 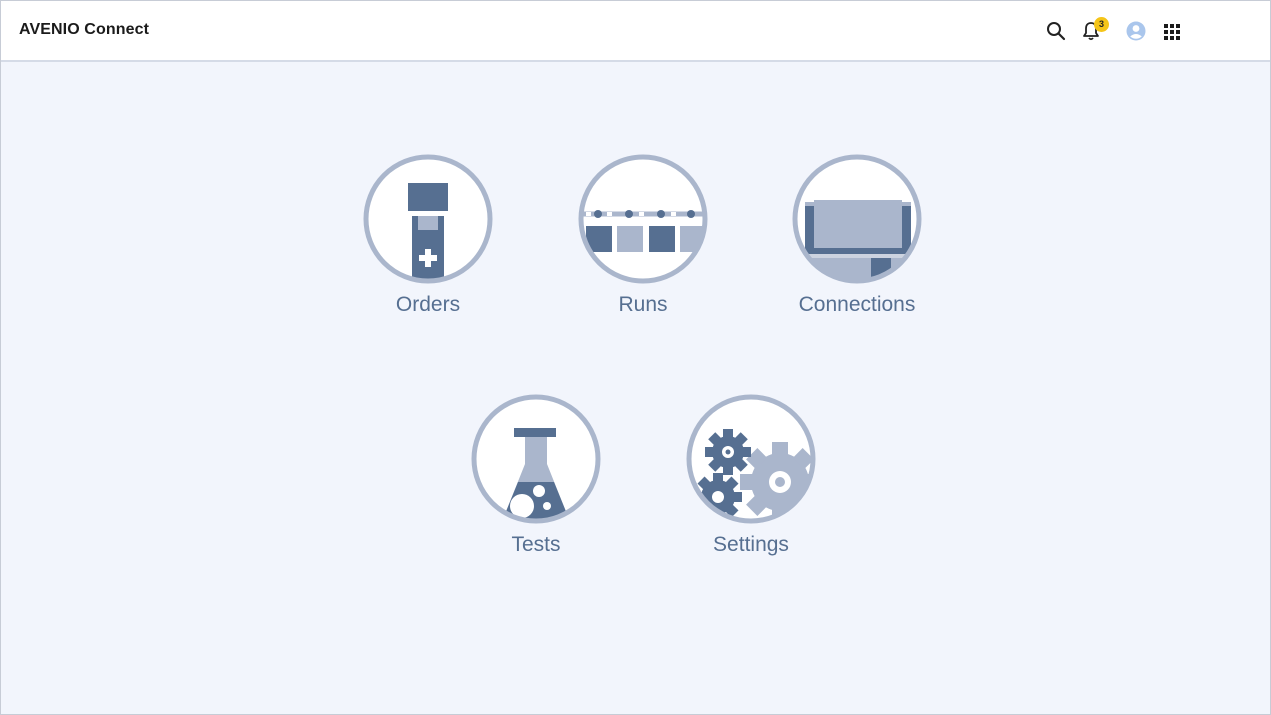 What do you see at coordinates (428, 304) in the screenshot?
I see `tile-label: Orders` at bounding box center [428, 304].